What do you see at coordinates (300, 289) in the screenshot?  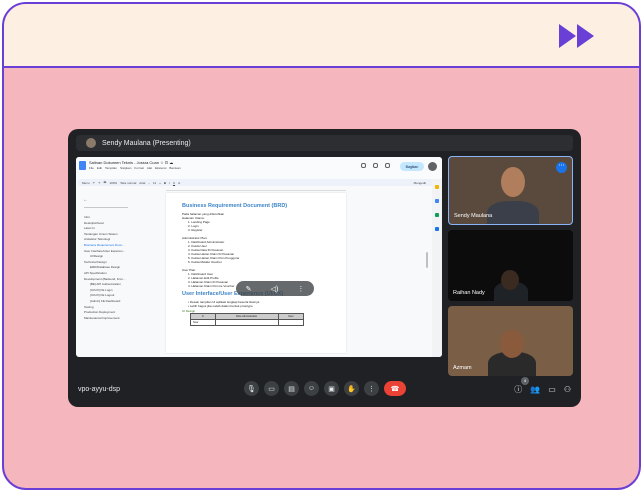 I see `more-icon: ⋮` at bounding box center [300, 289].